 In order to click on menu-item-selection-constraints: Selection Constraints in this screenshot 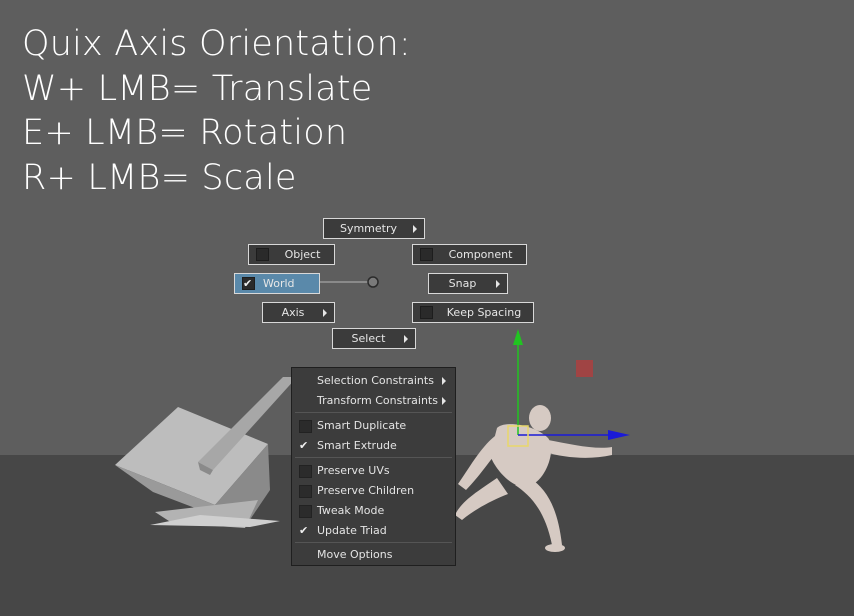, I will do `click(373, 381)`.